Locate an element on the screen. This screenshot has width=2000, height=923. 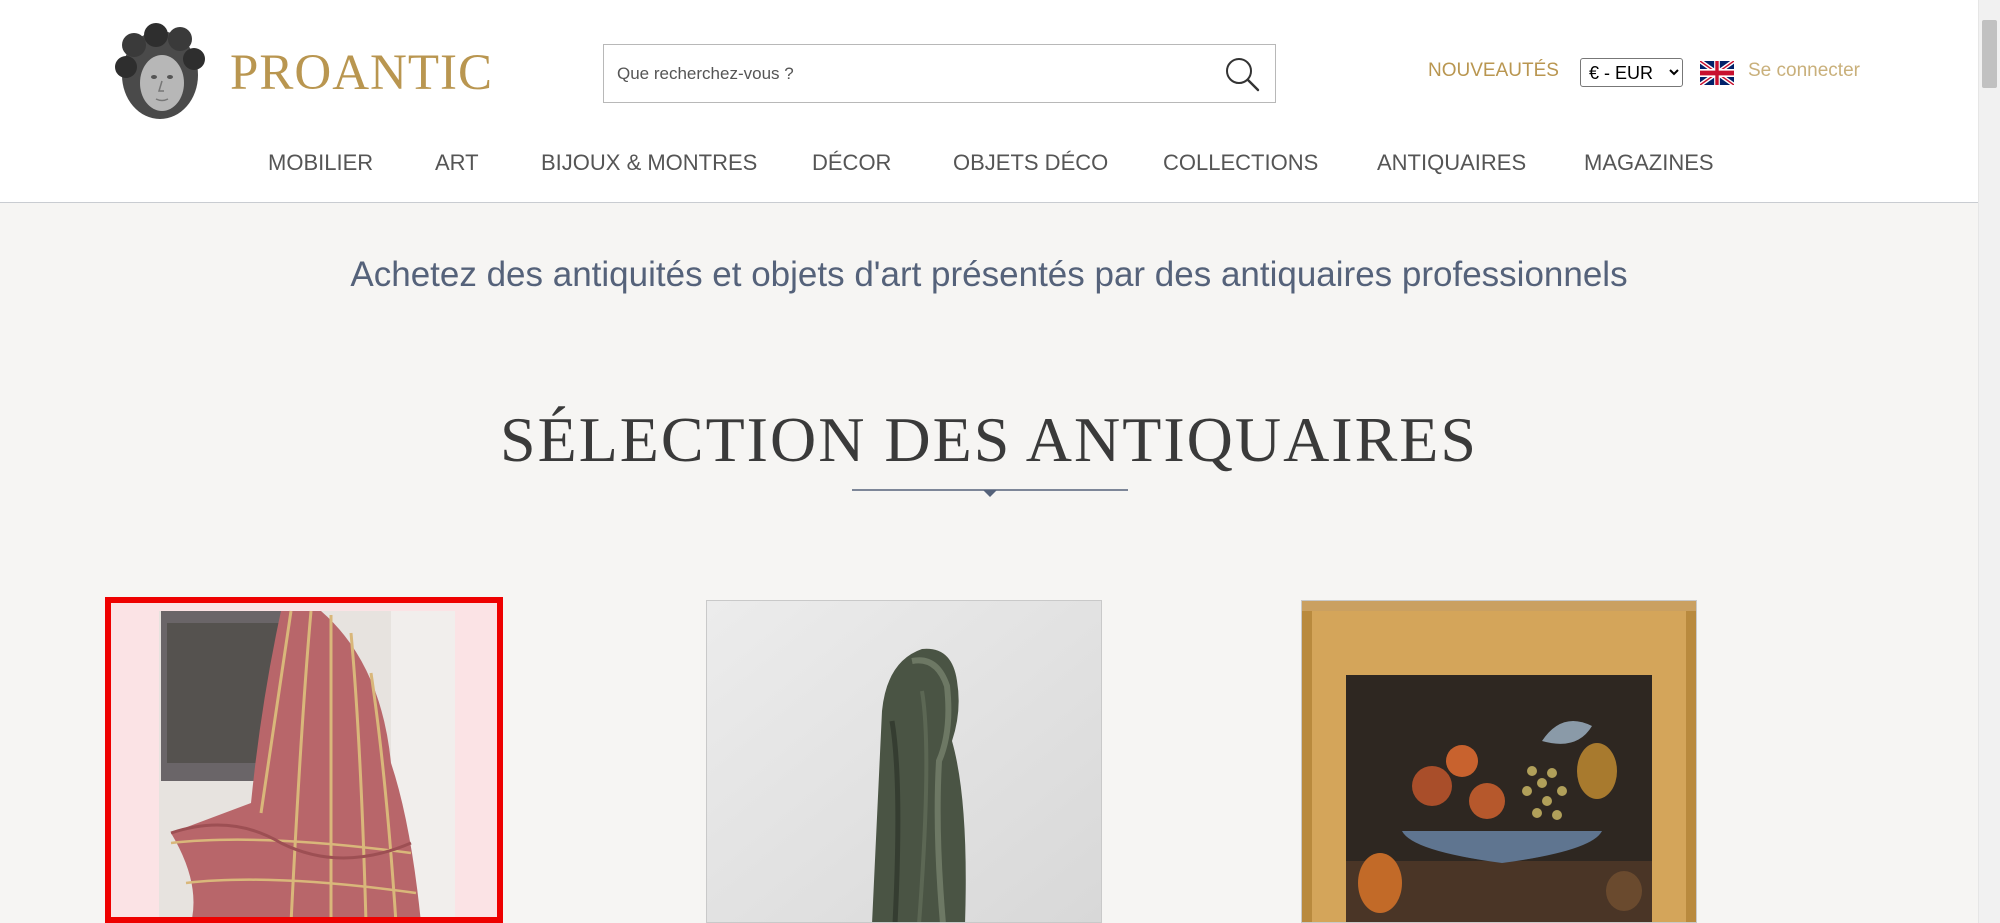
uk-flag-icon is located at coordinates (1717, 73).